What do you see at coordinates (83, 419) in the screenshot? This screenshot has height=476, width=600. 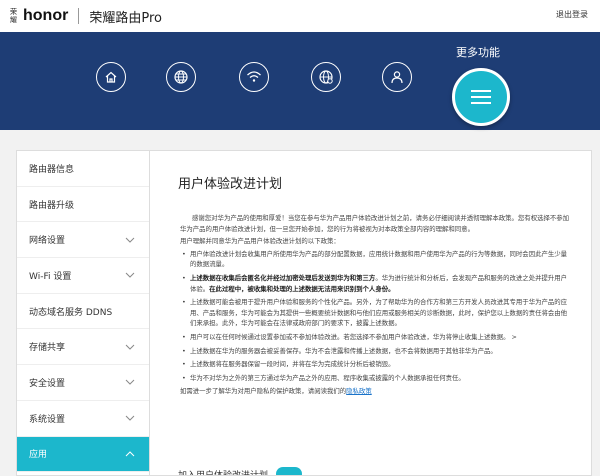 I see `sidebar-item-system-settings: 系统设置` at bounding box center [83, 419].